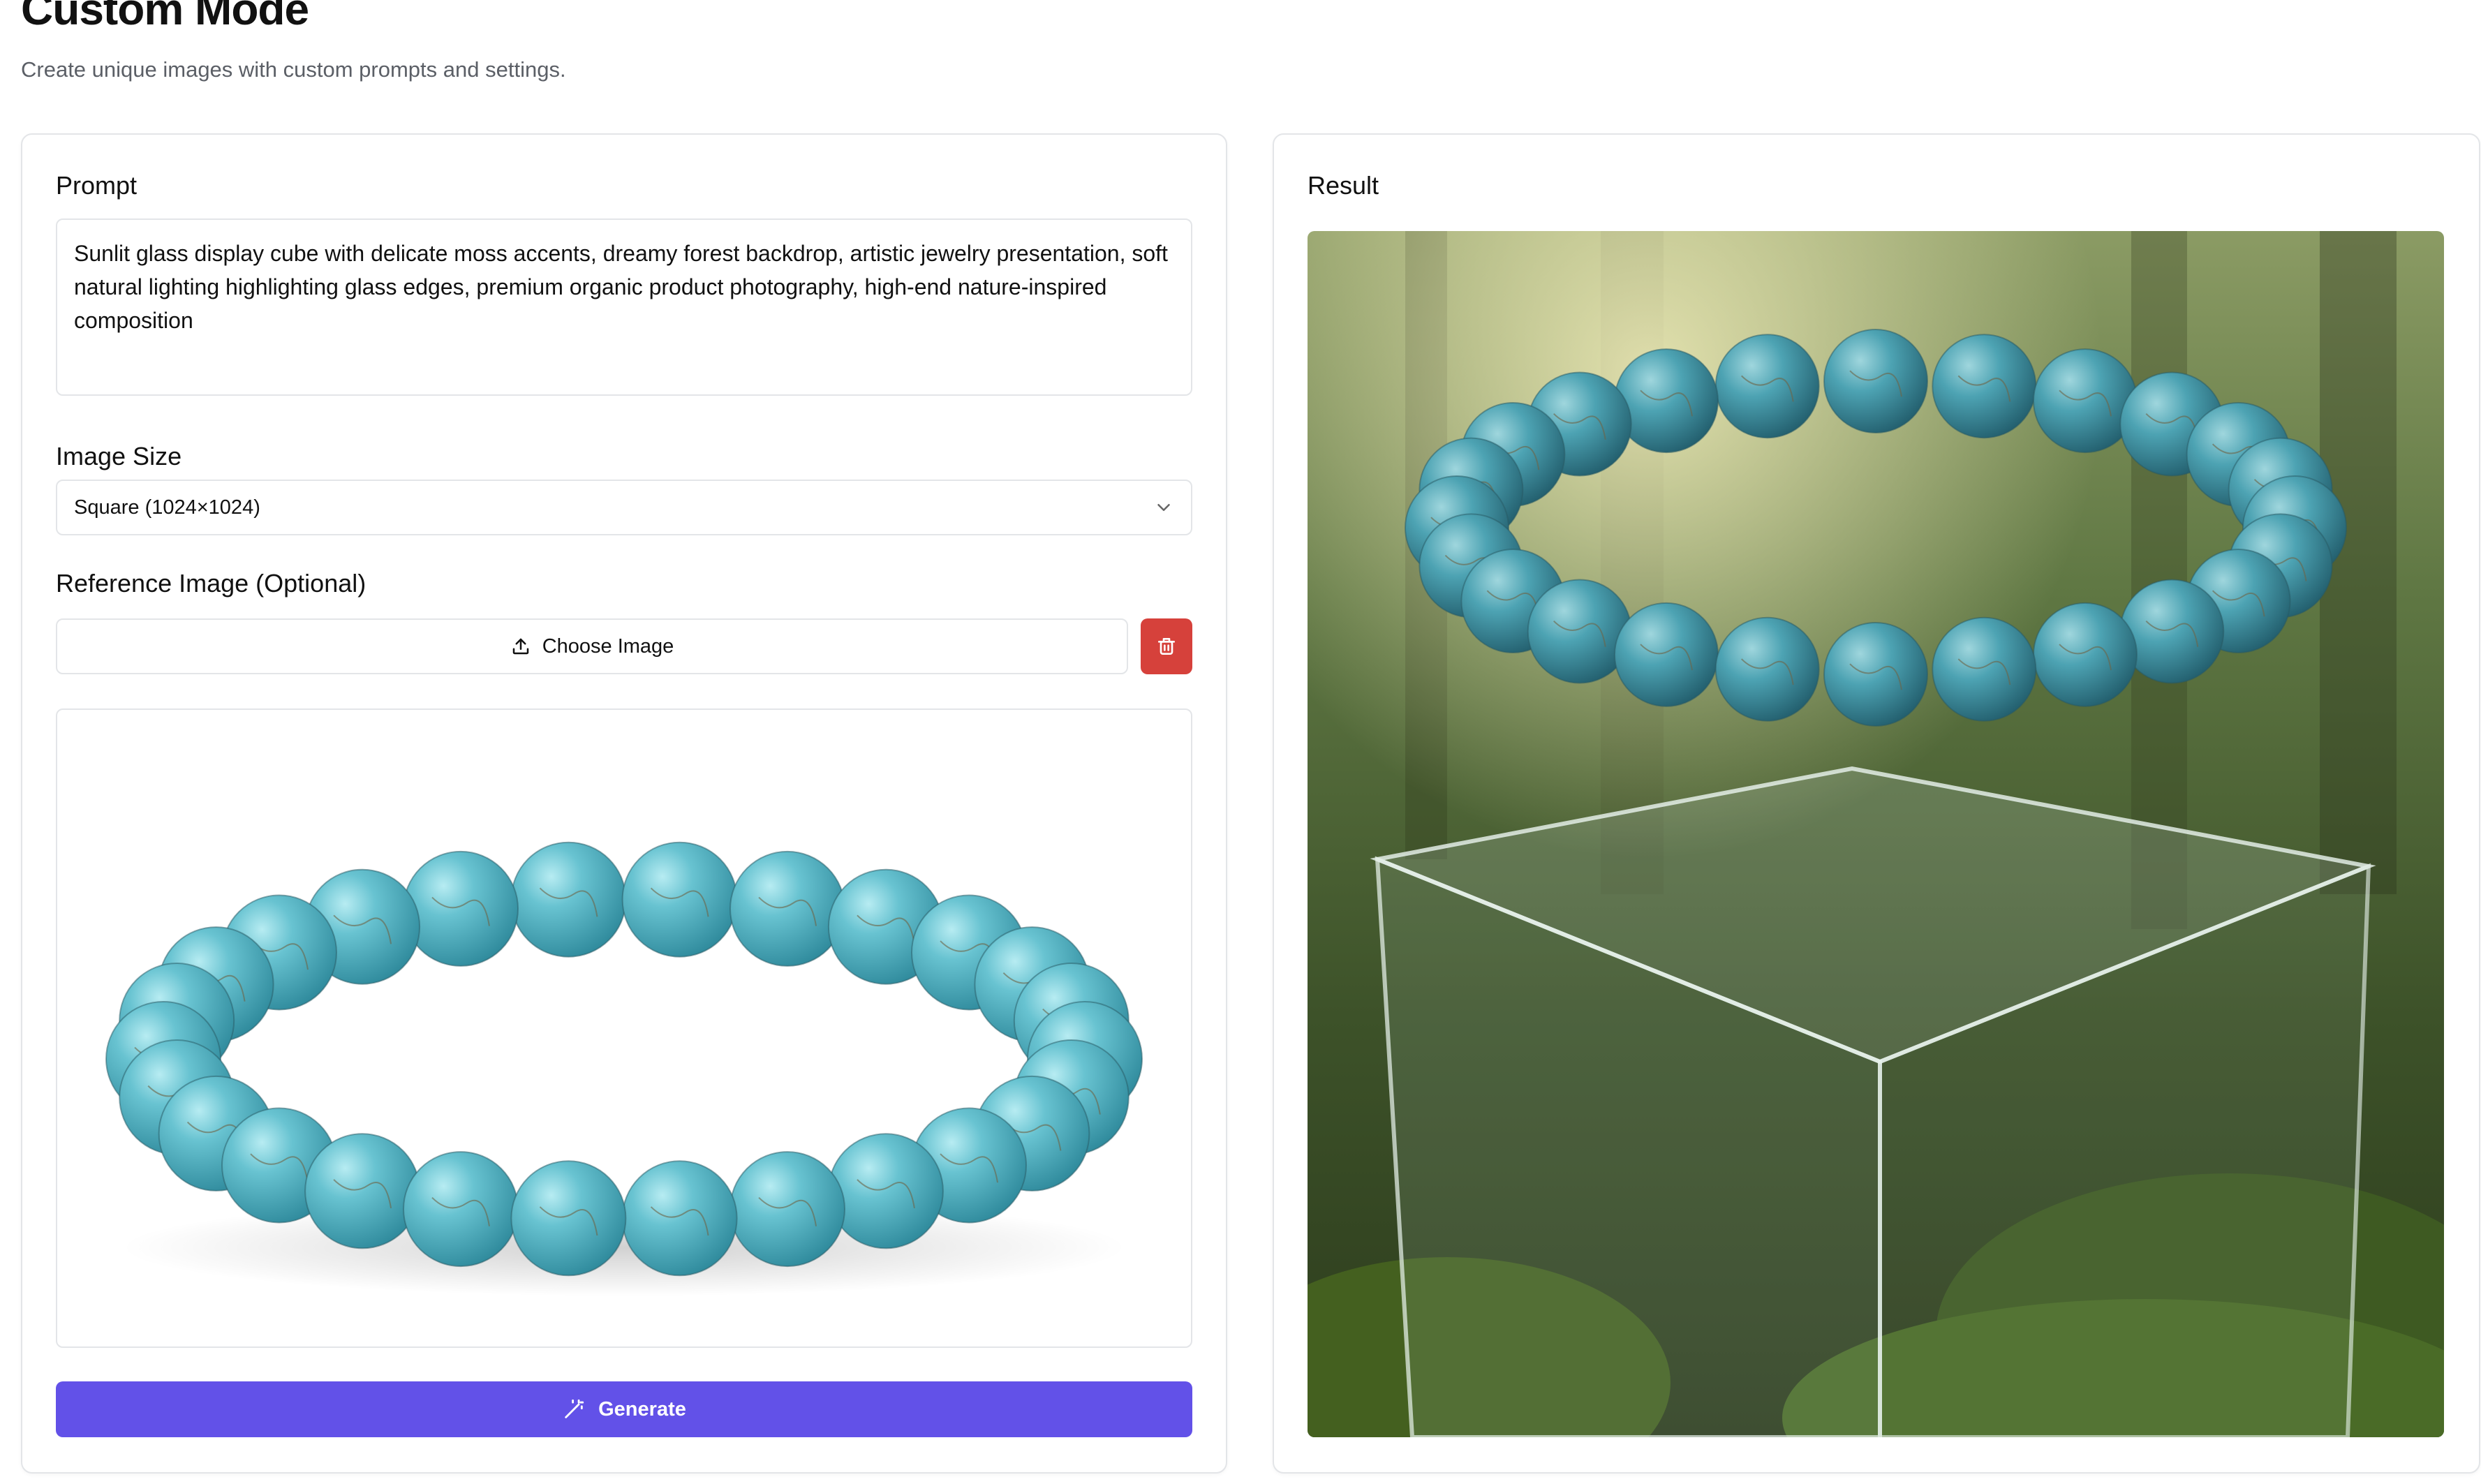 The height and width of the screenshot is (1484, 2481). I want to click on delete-image-button, so click(1166, 646).